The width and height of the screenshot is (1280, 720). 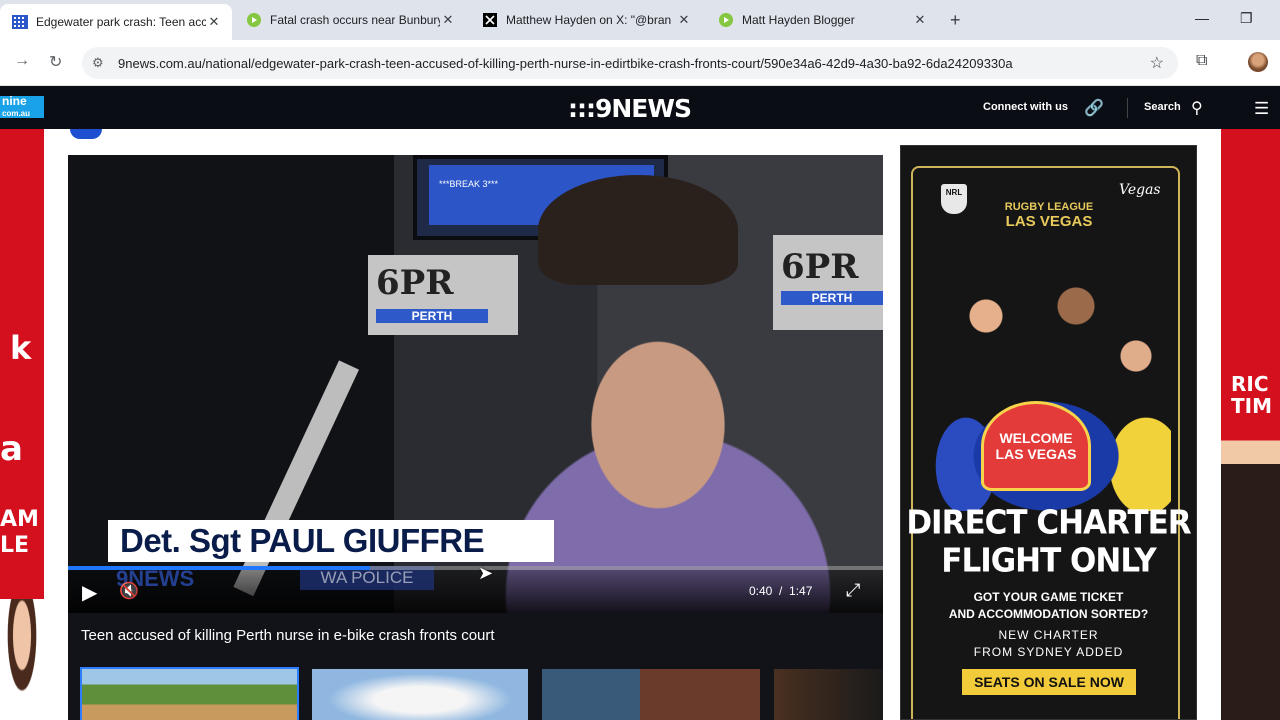 I want to click on right-ad-text: RIC TIM, so click(x=1251, y=395).